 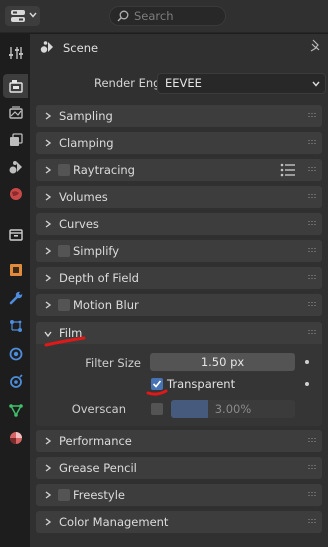 What do you see at coordinates (106, 305) in the screenshot?
I see `panel-label: Motion Blur` at bounding box center [106, 305].